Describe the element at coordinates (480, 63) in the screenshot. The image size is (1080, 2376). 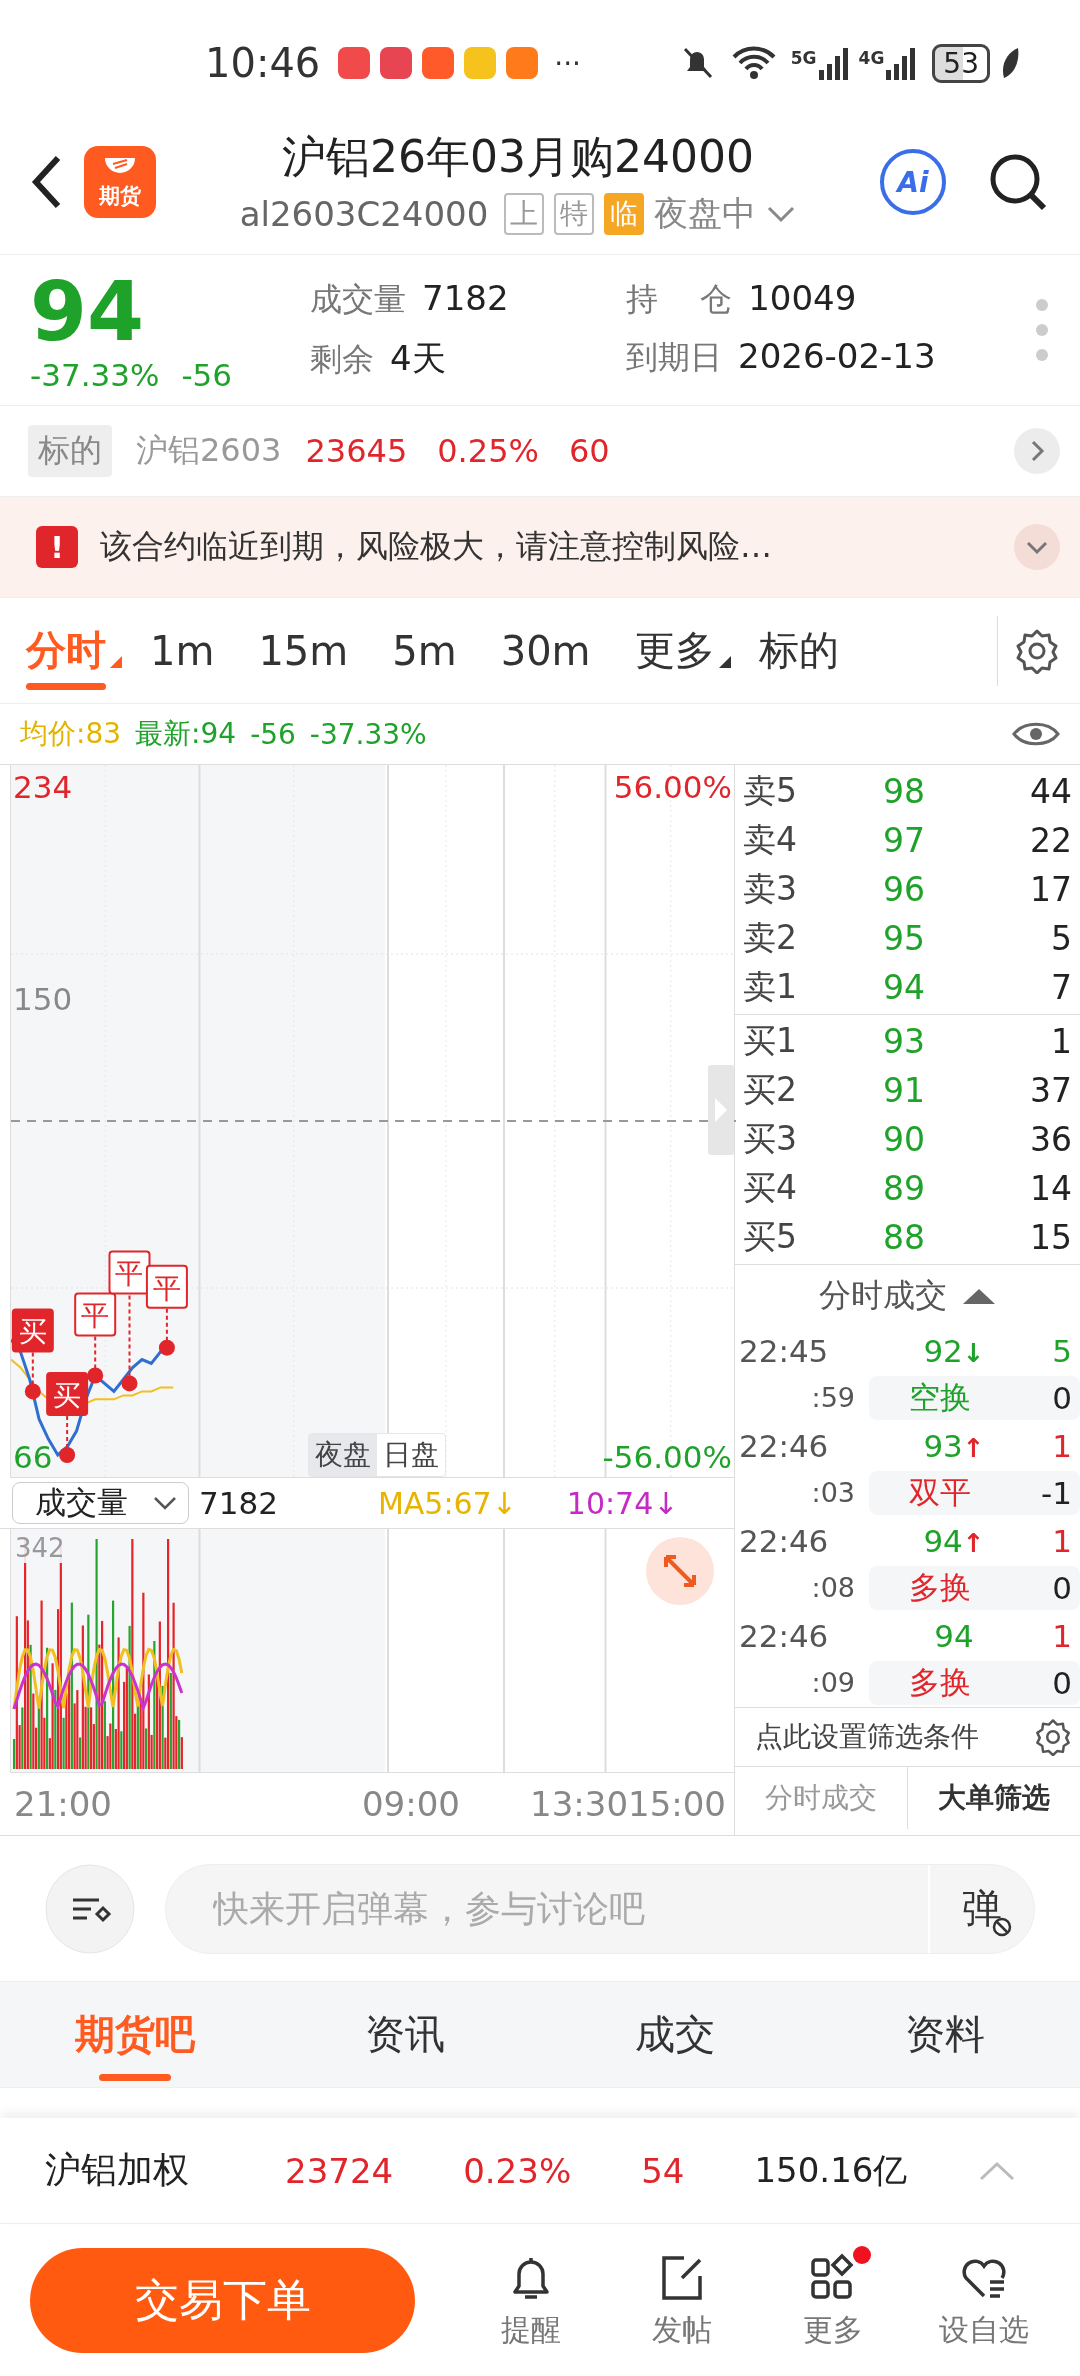
I see `mail-icon` at that location.